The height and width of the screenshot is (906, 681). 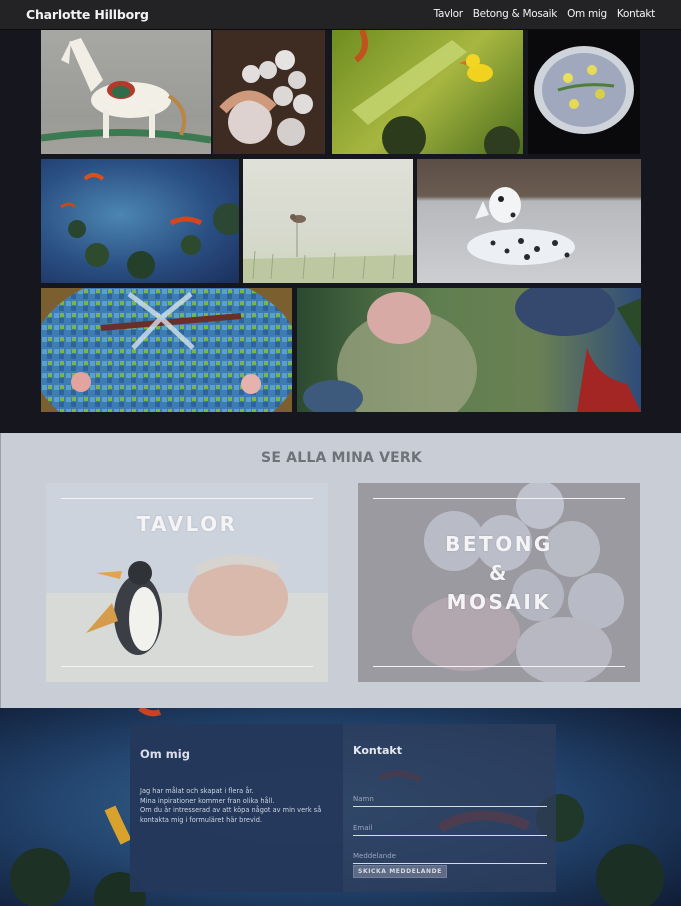 I want to click on doll-heads-image, so click(x=269, y=92).